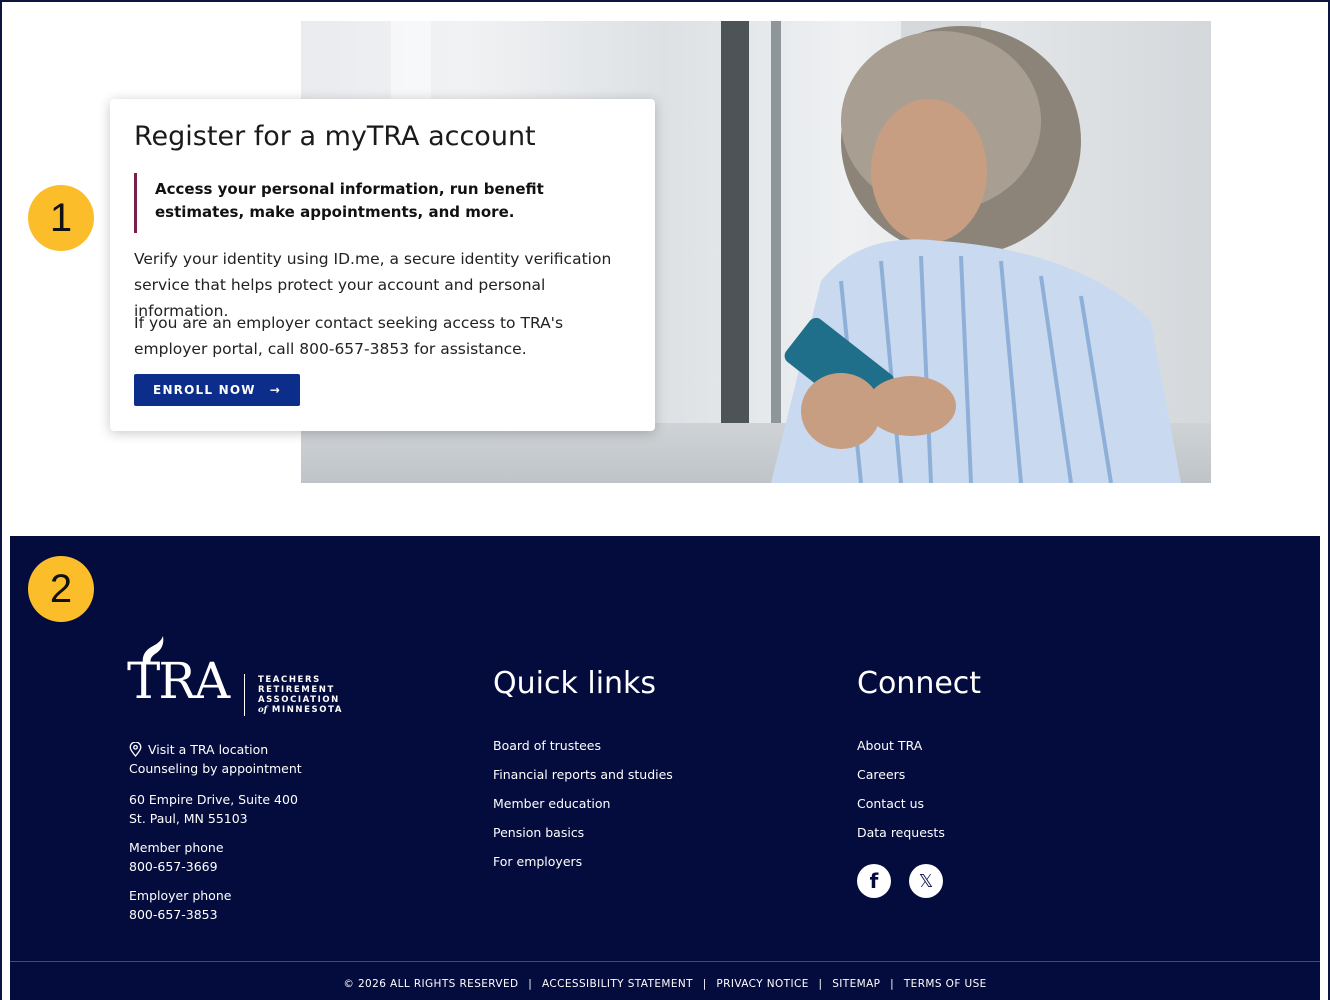  What do you see at coordinates (901, 781) in the screenshot?
I see `connect-link-careers: Careers` at bounding box center [901, 781].